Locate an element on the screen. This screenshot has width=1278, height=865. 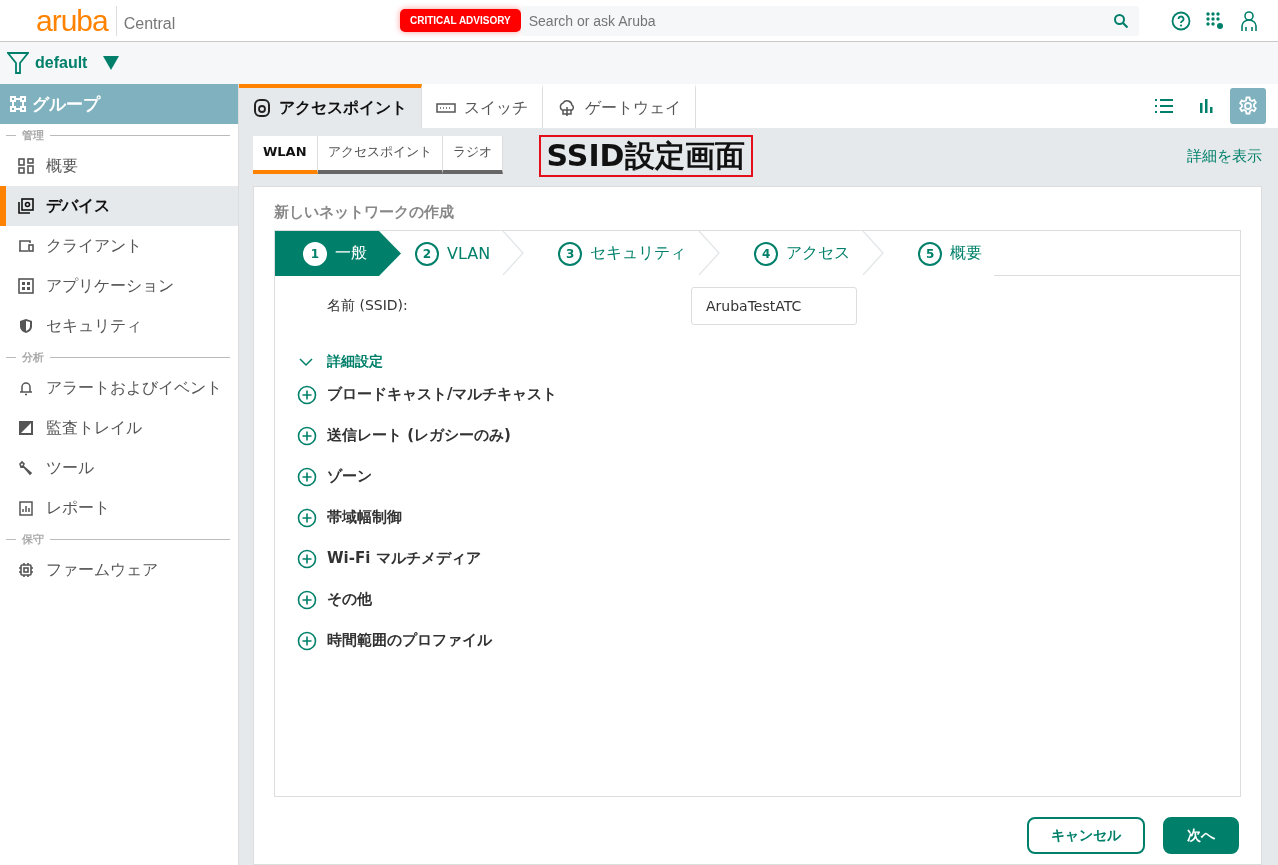
settings-section: ブロードキャスト/マルチキャスト is located at coordinates (768, 394).